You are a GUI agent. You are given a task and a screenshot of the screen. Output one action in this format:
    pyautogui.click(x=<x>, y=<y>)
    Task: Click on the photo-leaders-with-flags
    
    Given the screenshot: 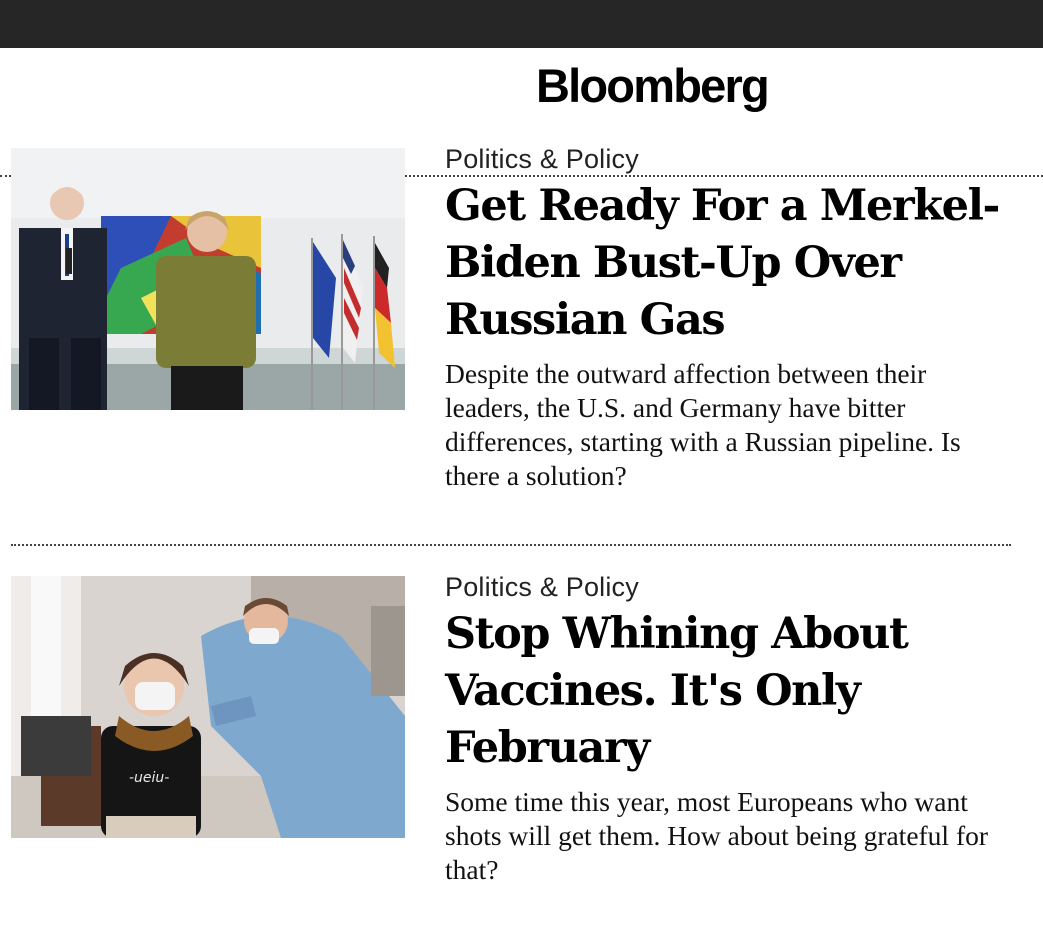 What is the action you would take?
    pyautogui.click(x=208, y=279)
    